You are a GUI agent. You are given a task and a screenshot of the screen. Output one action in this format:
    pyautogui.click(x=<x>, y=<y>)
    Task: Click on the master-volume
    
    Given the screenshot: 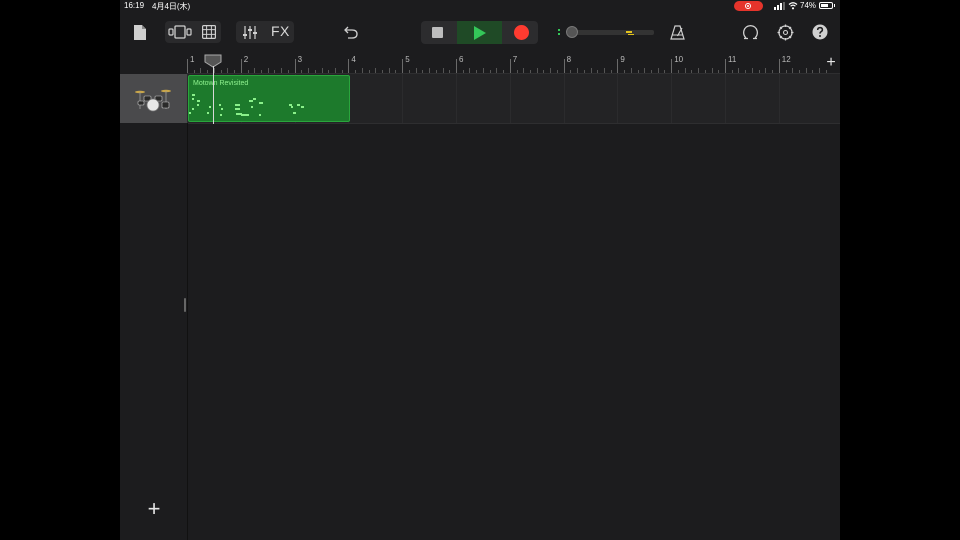 What is the action you would take?
    pyautogui.click(x=606, y=32)
    